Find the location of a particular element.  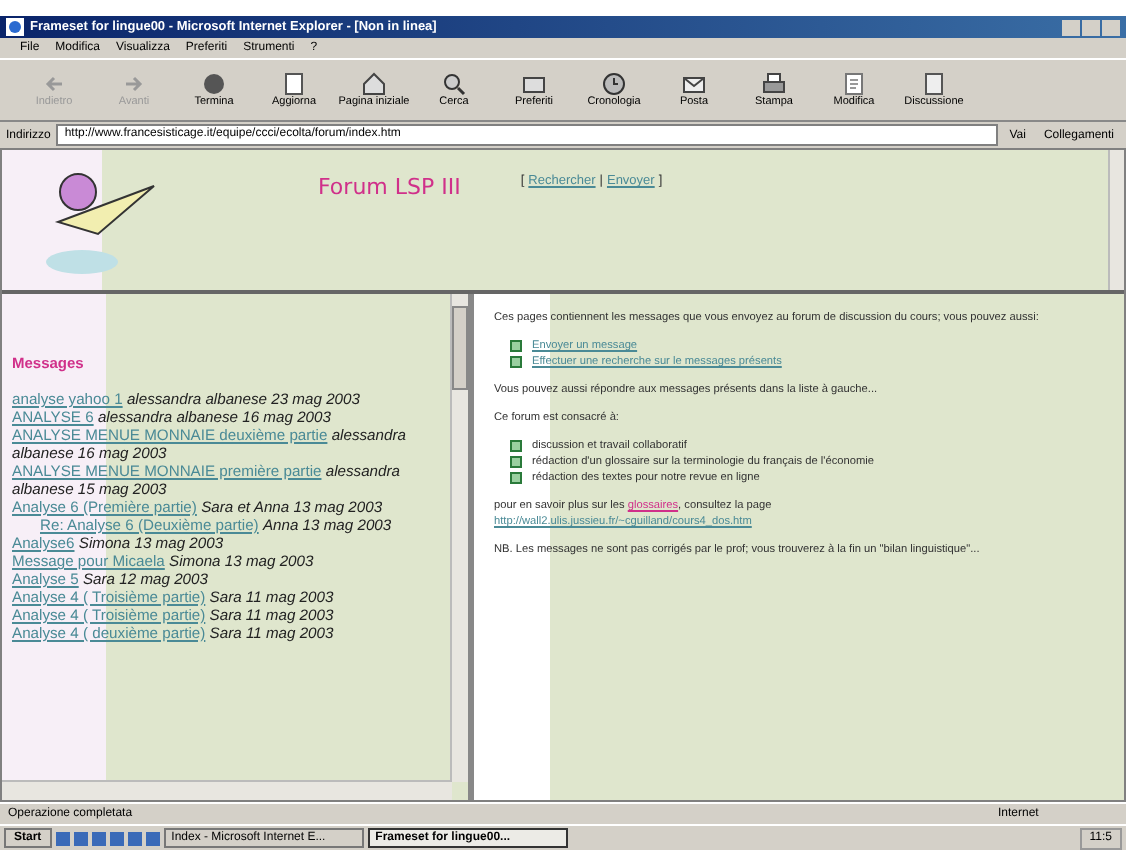

folder-icon is located at coordinates (534, 83).